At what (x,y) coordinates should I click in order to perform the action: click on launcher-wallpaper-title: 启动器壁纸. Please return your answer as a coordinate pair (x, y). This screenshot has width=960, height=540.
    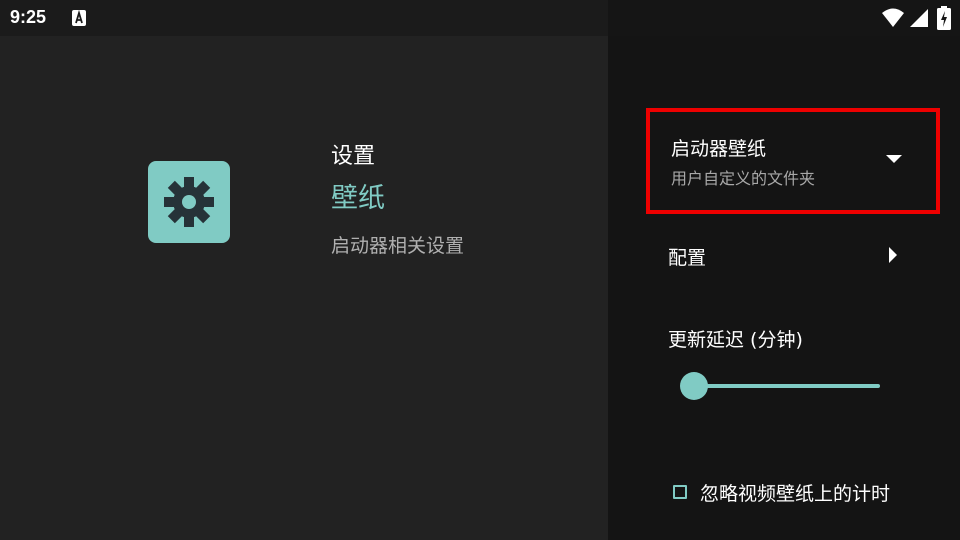
    Looking at the image, I should click on (719, 149).